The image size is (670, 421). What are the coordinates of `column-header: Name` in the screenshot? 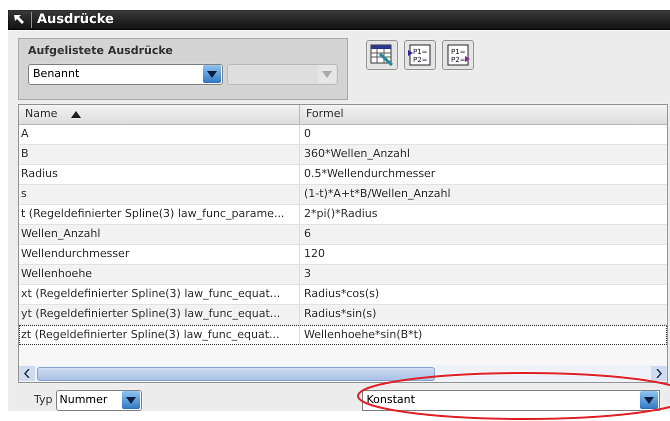 It's located at (159, 114).